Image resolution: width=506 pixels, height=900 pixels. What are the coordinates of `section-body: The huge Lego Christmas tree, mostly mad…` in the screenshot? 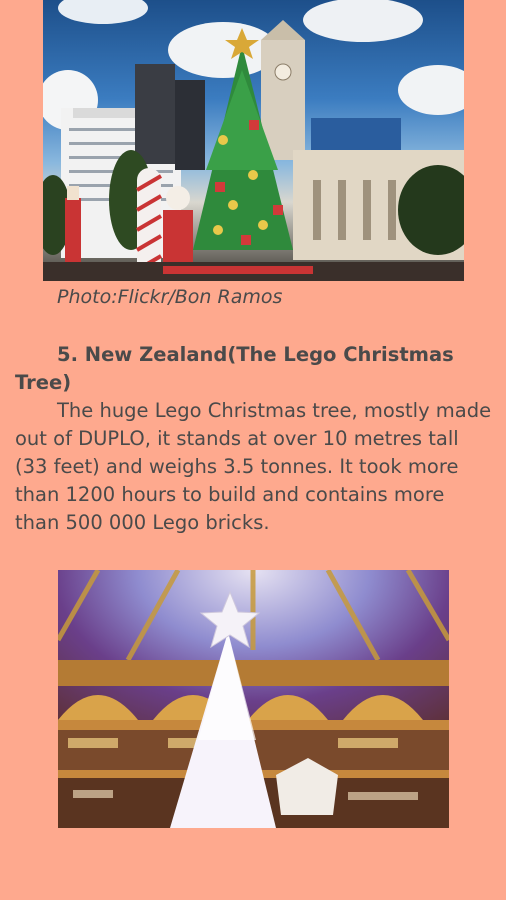 It's located at (253, 466).